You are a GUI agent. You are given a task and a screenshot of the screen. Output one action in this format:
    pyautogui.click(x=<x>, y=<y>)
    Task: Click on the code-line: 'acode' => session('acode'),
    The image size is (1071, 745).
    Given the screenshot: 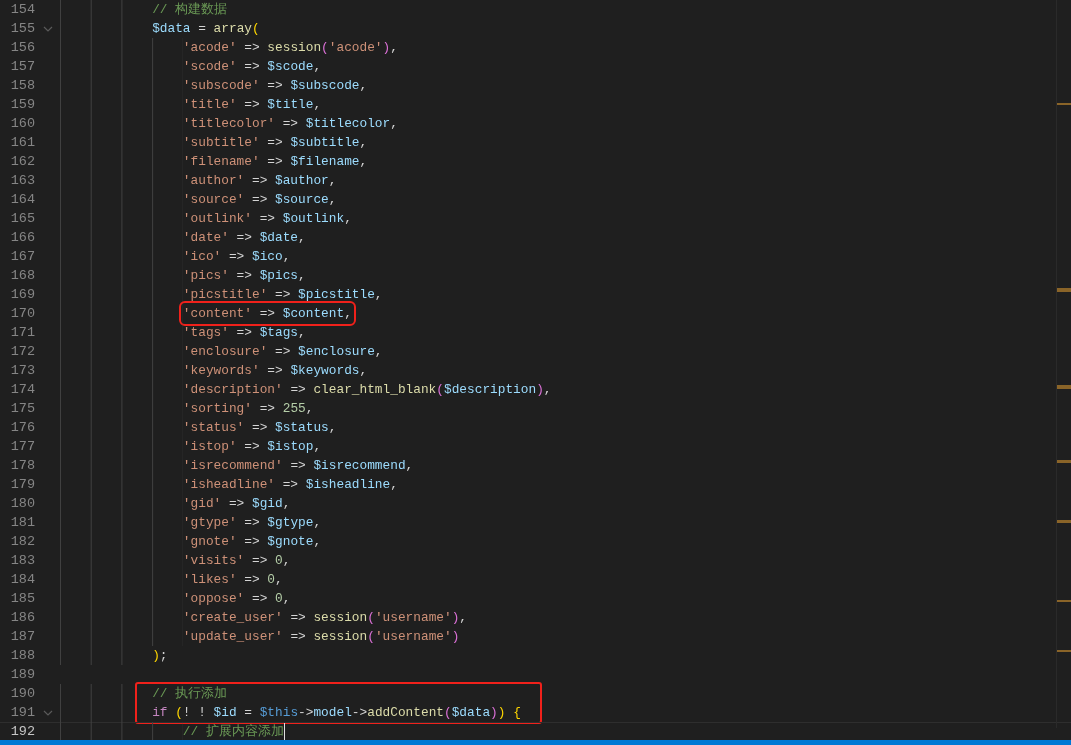 What is the action you would take?
    pyautogui.click(x=290, y=47)
    